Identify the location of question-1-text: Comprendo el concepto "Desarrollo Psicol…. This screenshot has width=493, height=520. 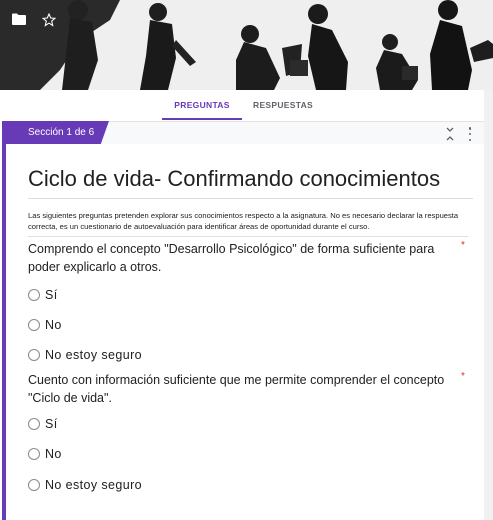
(238, 258).